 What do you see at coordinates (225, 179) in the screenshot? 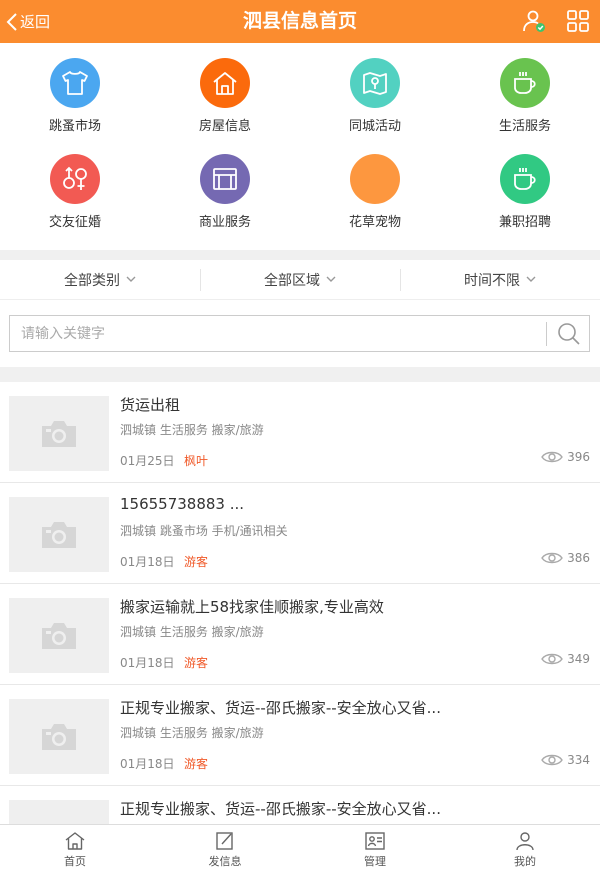
I see `store-icon` at bounding box center [225, 179].